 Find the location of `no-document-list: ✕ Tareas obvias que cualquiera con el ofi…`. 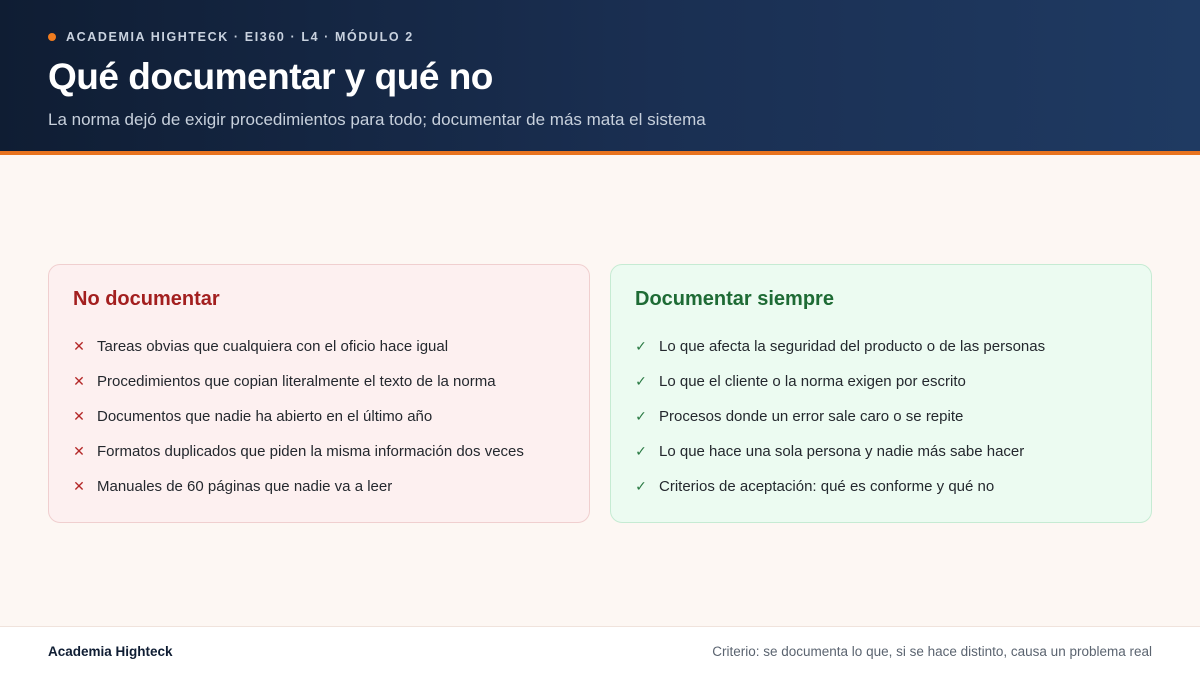

no-document-list: ✕ Tareas obvias que cualquiera con el ofi… is located at coordinates (319, 416).